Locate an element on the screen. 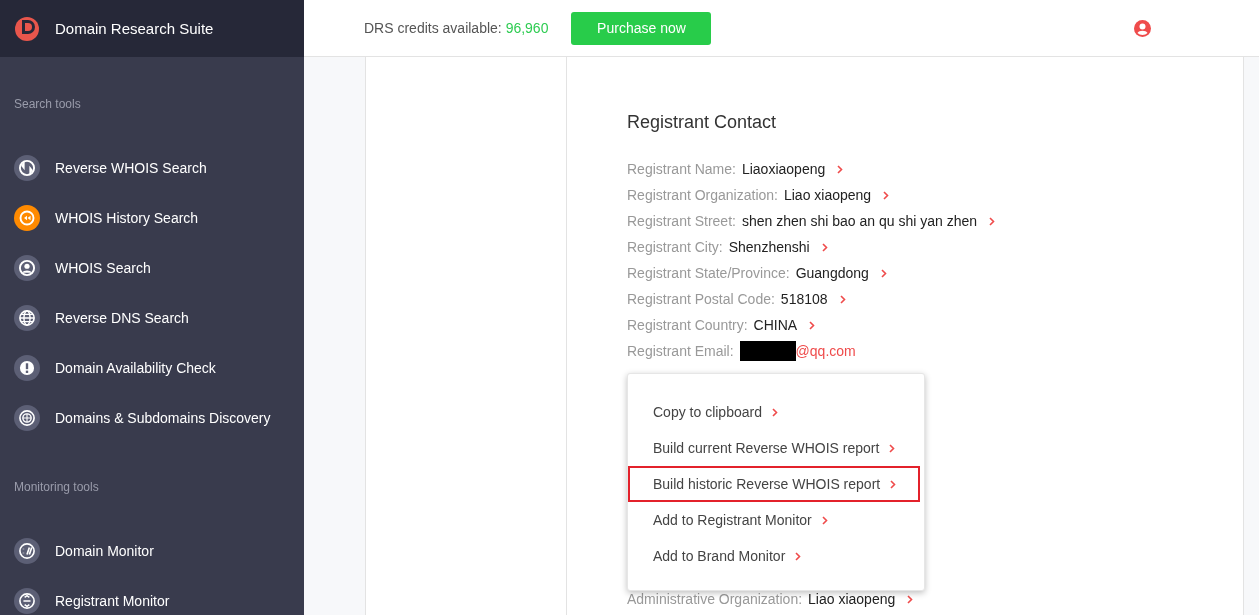 The height and width of the screenshot is (615, 1259). user-icon is located at coordinates (1142, 28).